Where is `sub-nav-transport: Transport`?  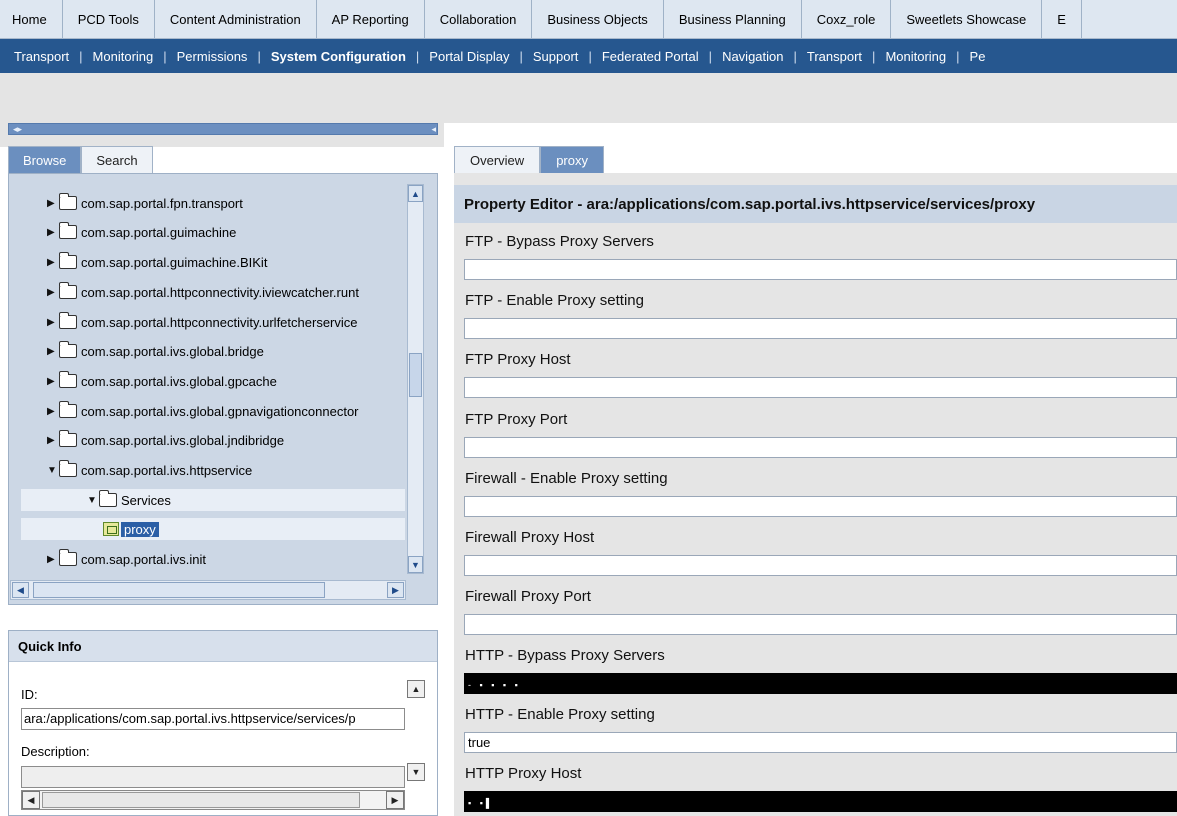 sub-nav-transport: Transport is located at coordinates (39, 56).